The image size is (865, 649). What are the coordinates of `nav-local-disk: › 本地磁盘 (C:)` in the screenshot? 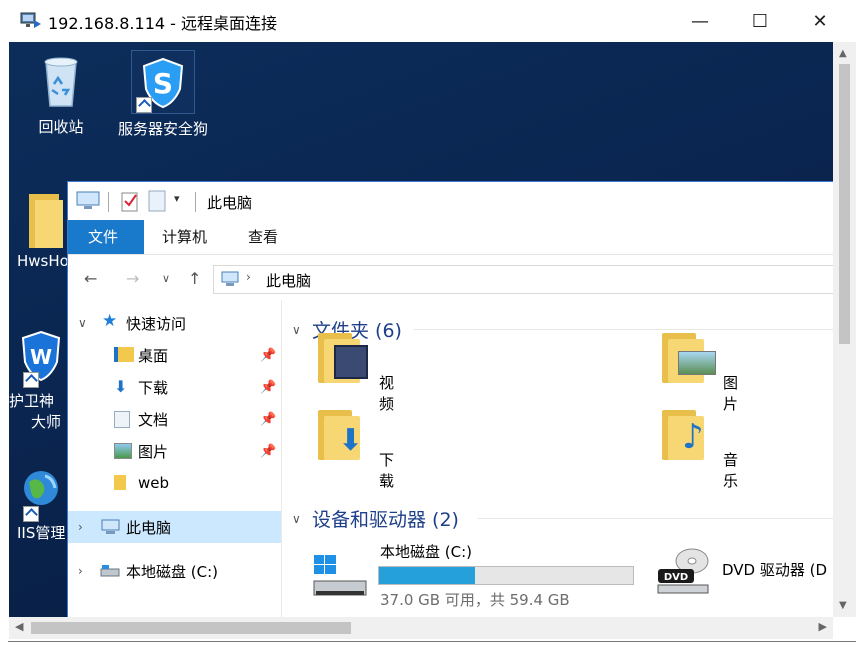 It's located at (174, 571).